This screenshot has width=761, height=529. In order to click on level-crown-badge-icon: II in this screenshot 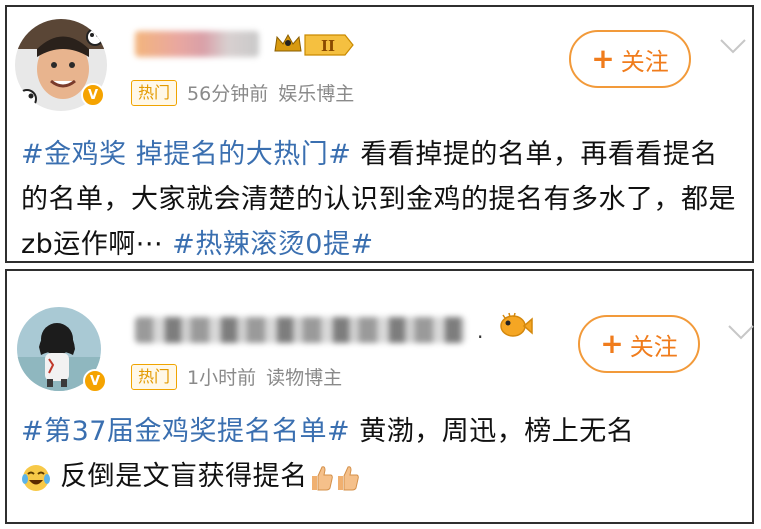, I will do `click(314, 45)`.